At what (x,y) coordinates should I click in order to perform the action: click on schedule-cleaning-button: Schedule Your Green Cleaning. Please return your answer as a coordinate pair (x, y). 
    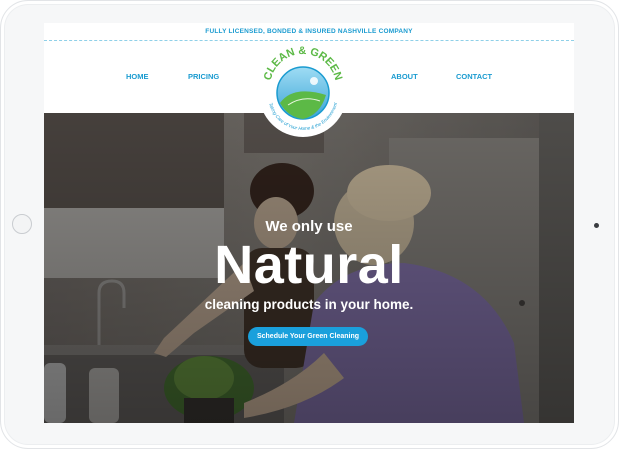
    Looking at the image, I should click on (308, 336).